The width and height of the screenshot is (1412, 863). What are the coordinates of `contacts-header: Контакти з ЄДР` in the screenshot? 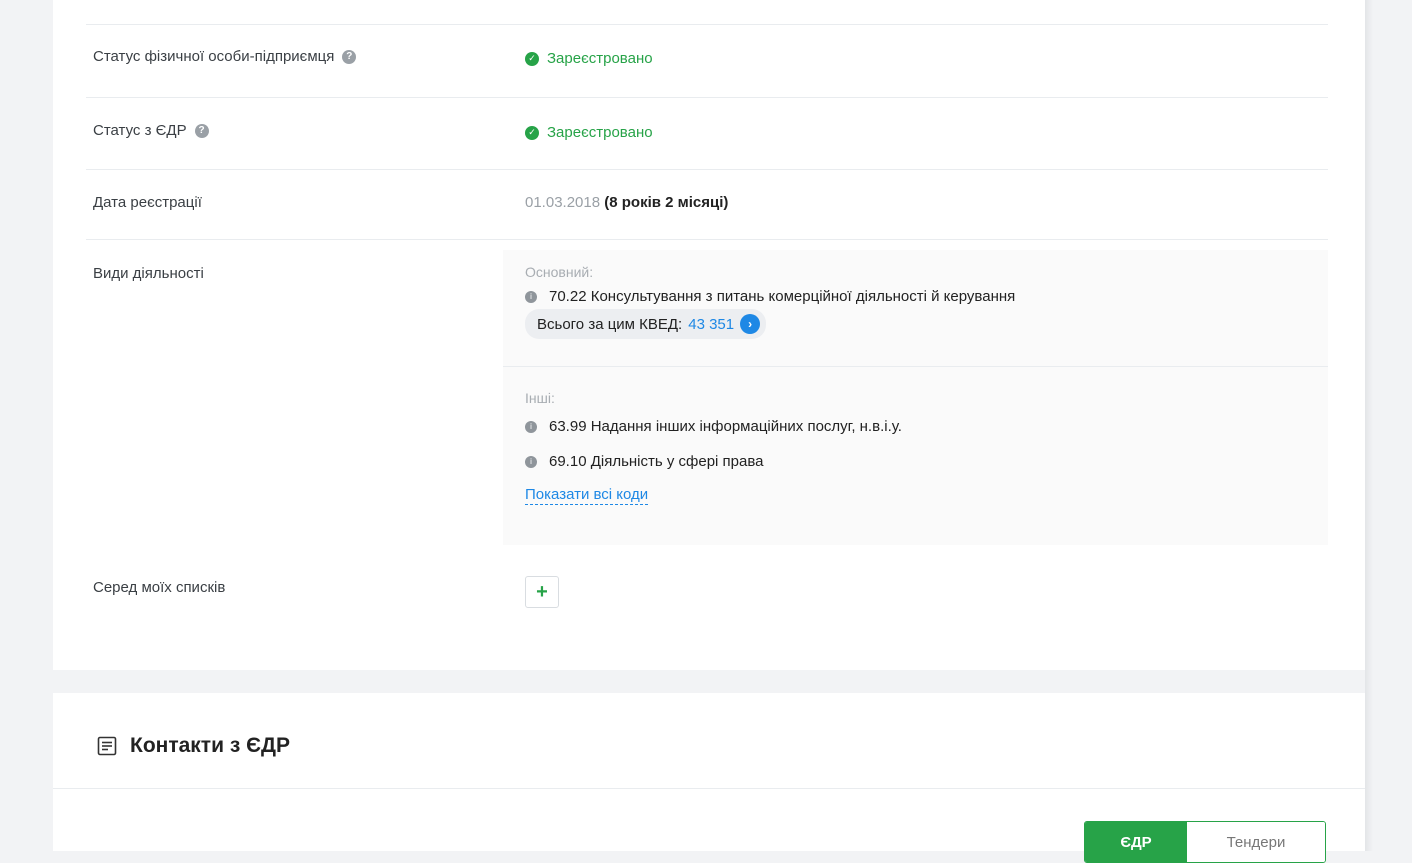 It's located at (709, 741).